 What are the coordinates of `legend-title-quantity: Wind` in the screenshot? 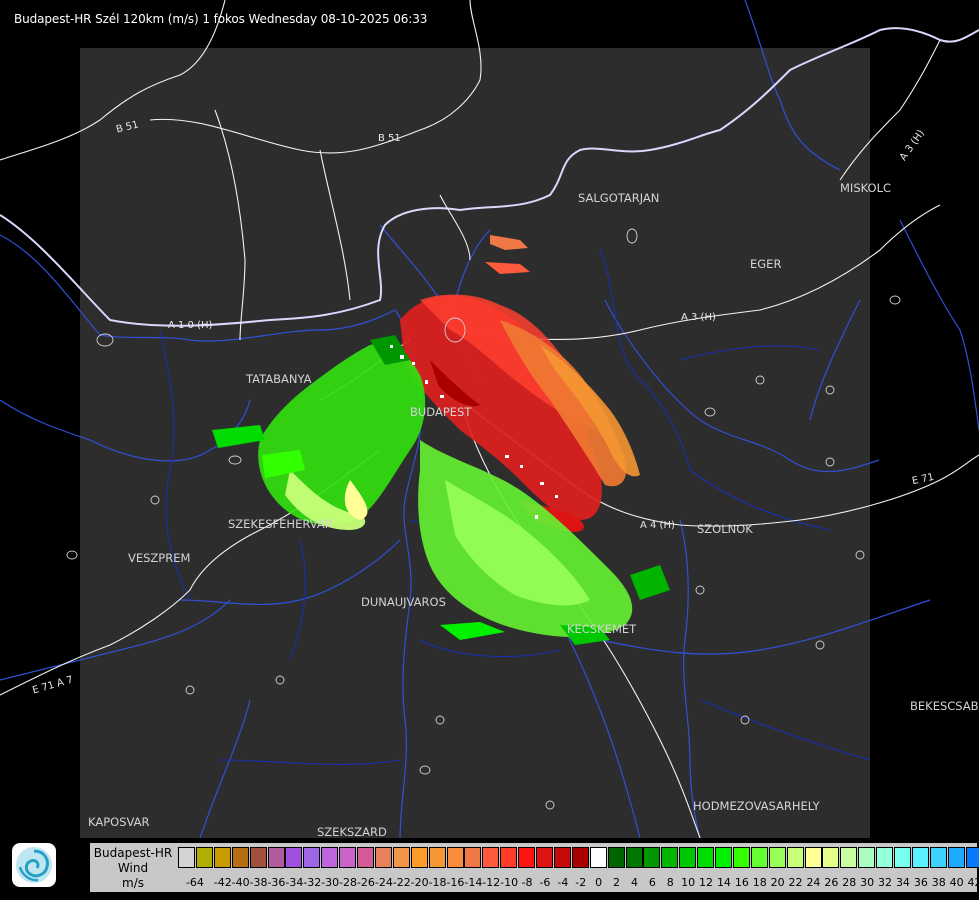 It's located at (133, 868).